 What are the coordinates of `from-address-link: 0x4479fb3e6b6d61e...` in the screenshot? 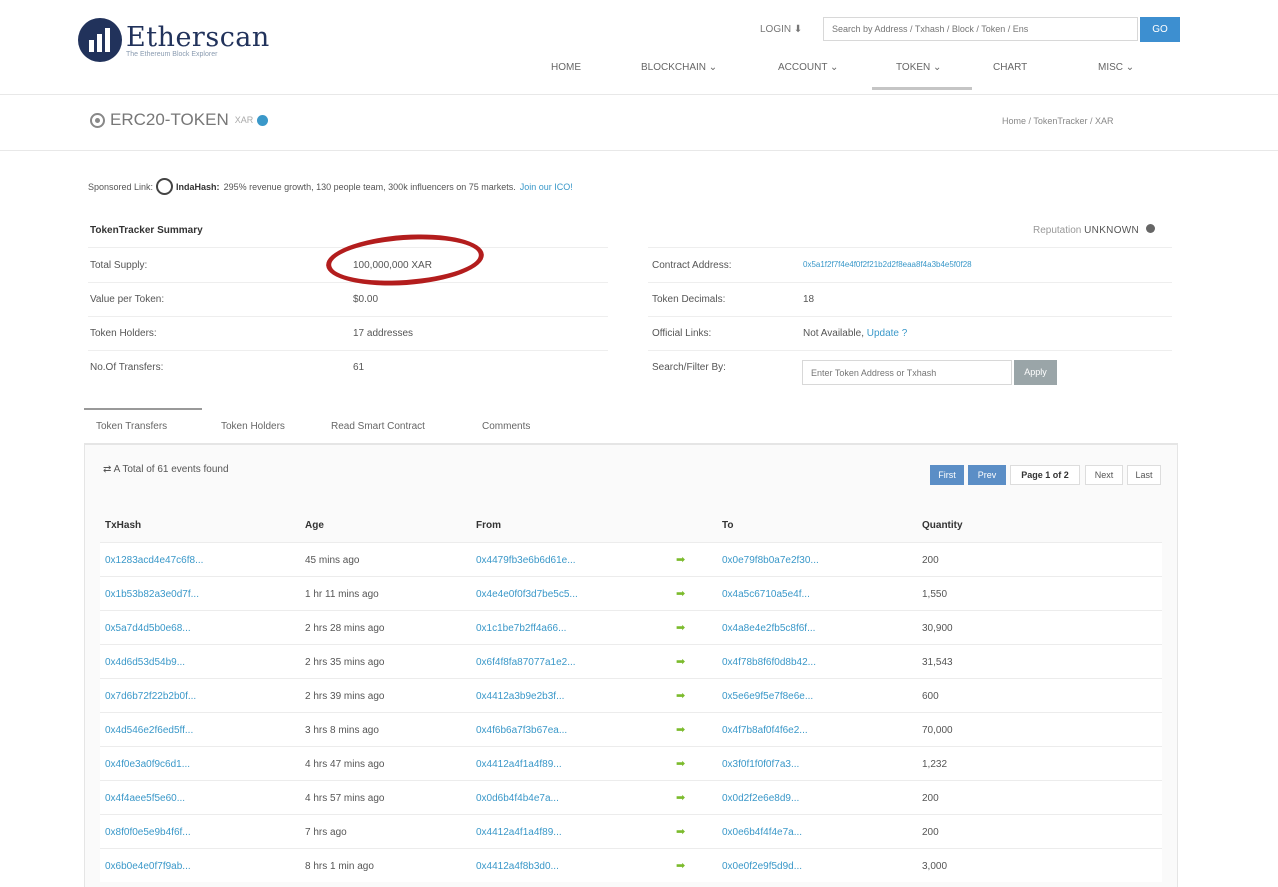 It's located at (526, 560).